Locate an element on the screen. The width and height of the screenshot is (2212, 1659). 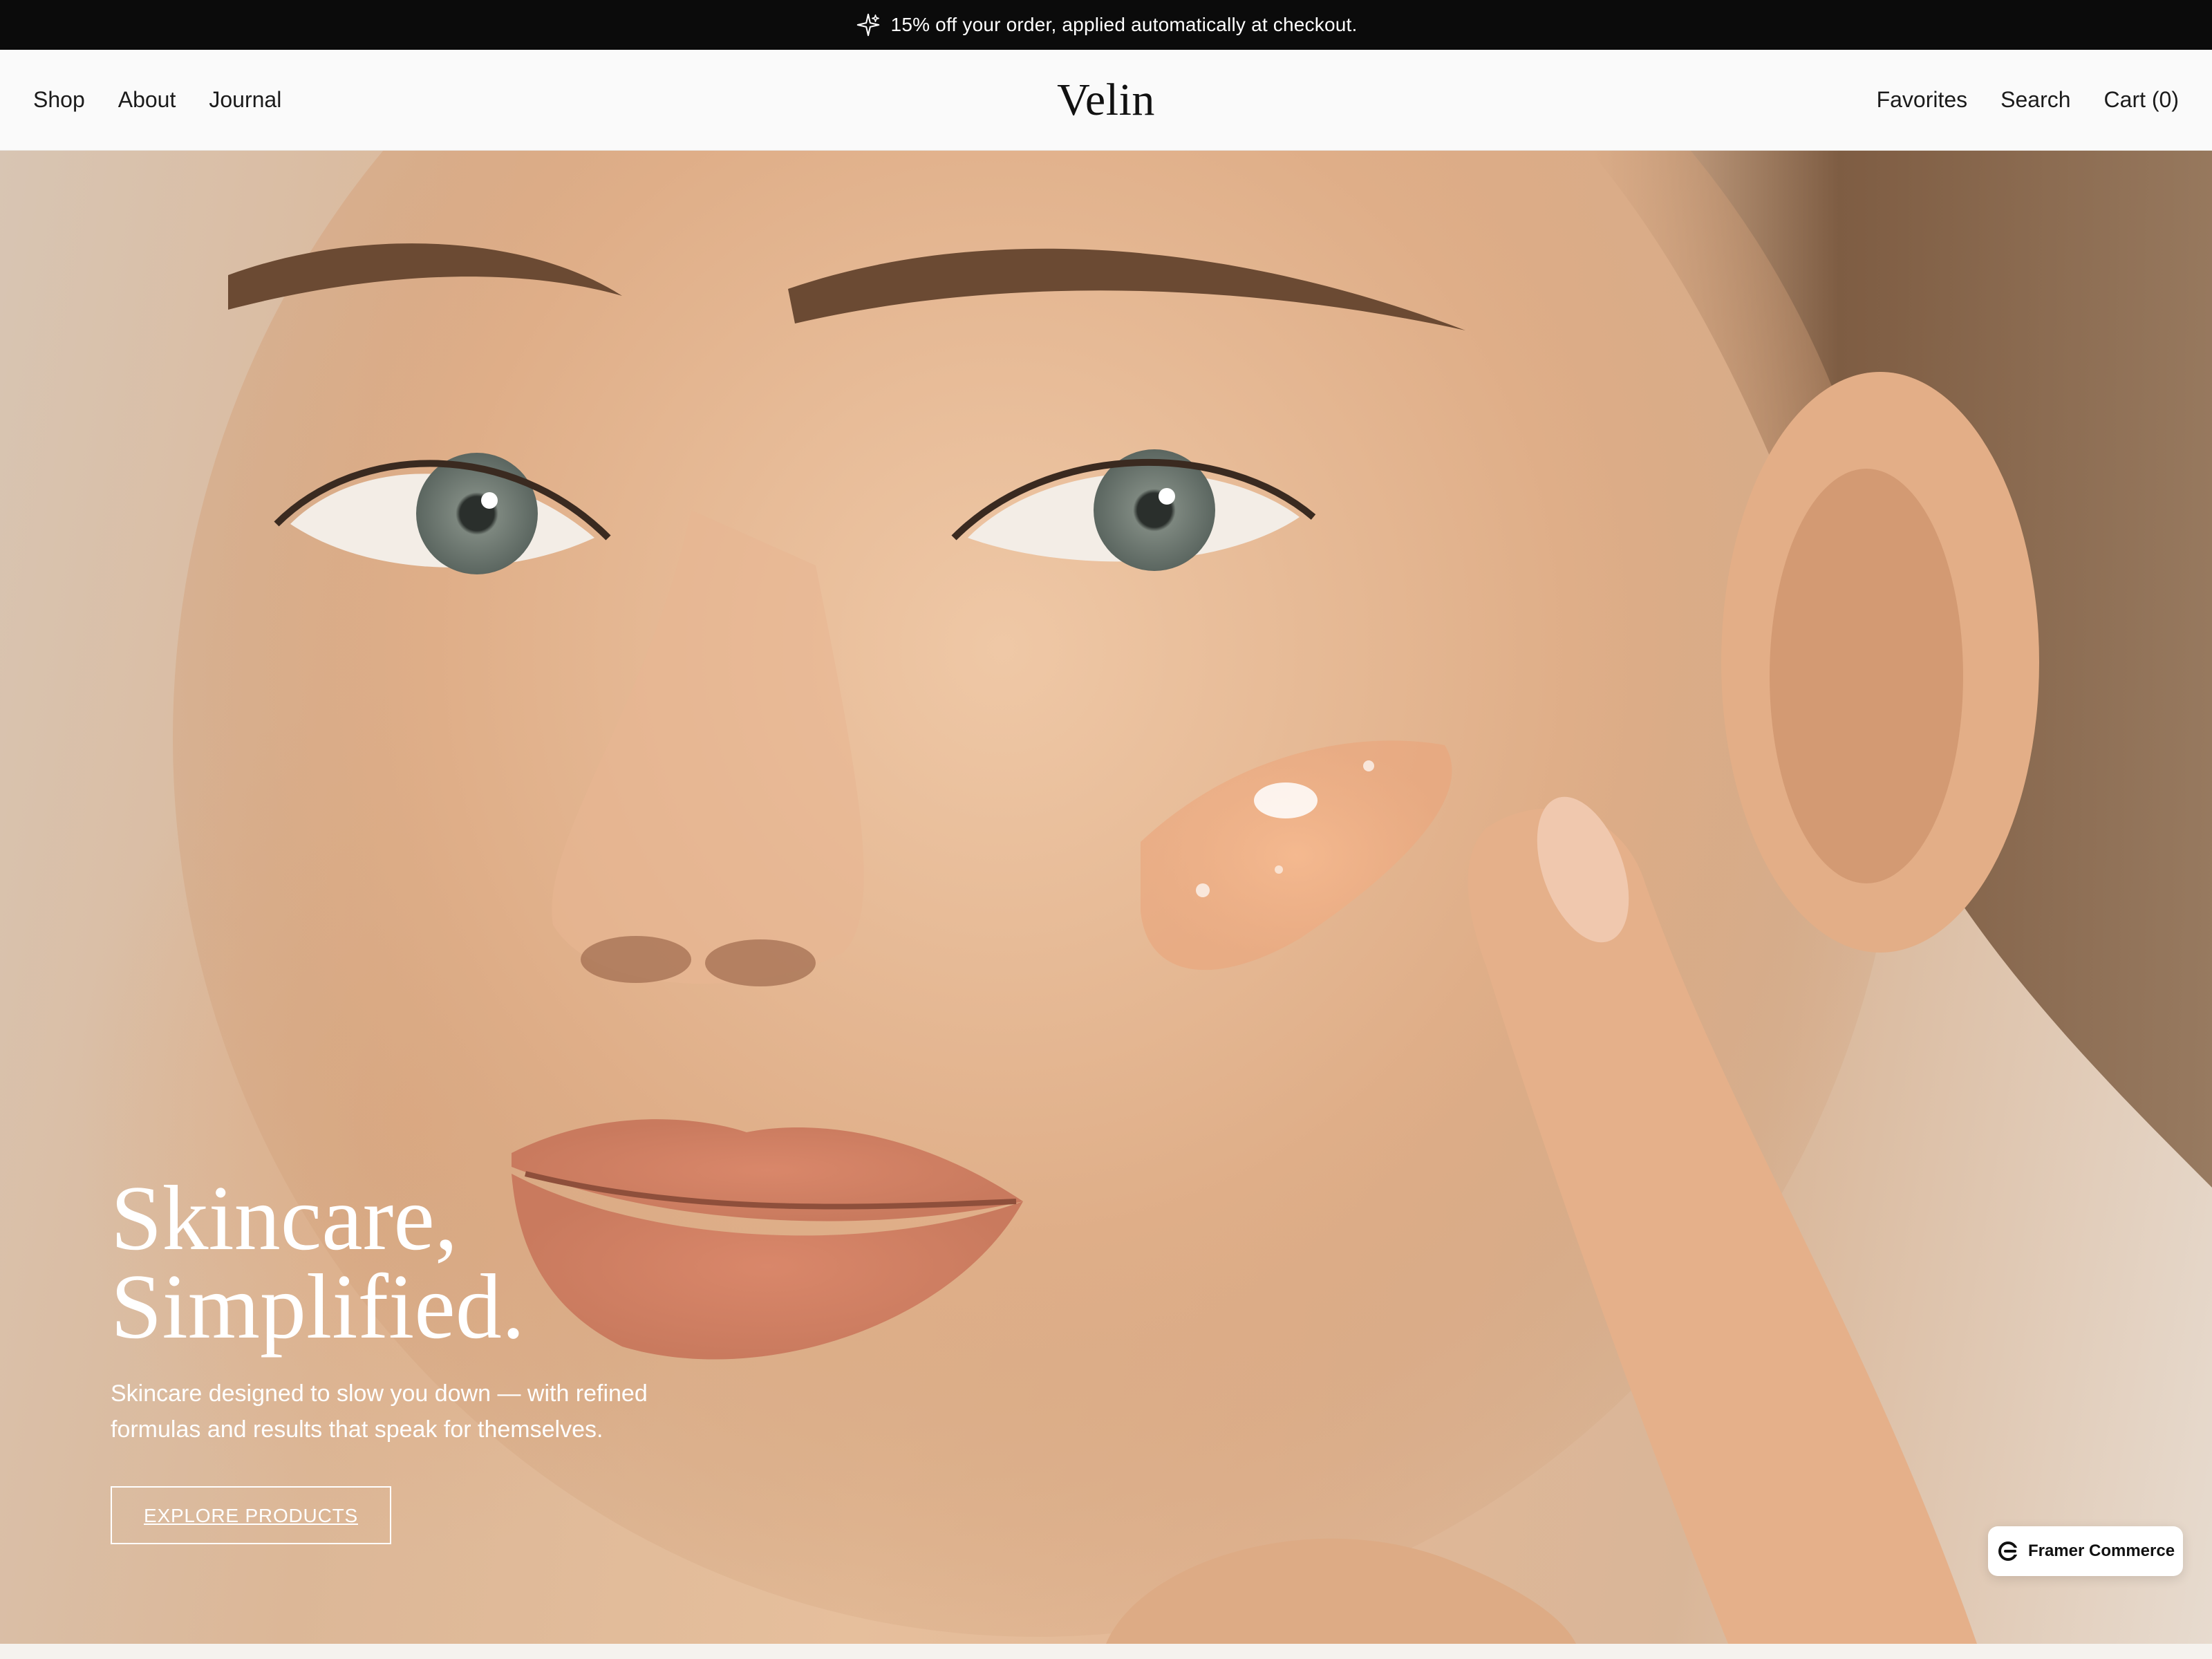
search-link: Search is located at coordinates (2035, 100).